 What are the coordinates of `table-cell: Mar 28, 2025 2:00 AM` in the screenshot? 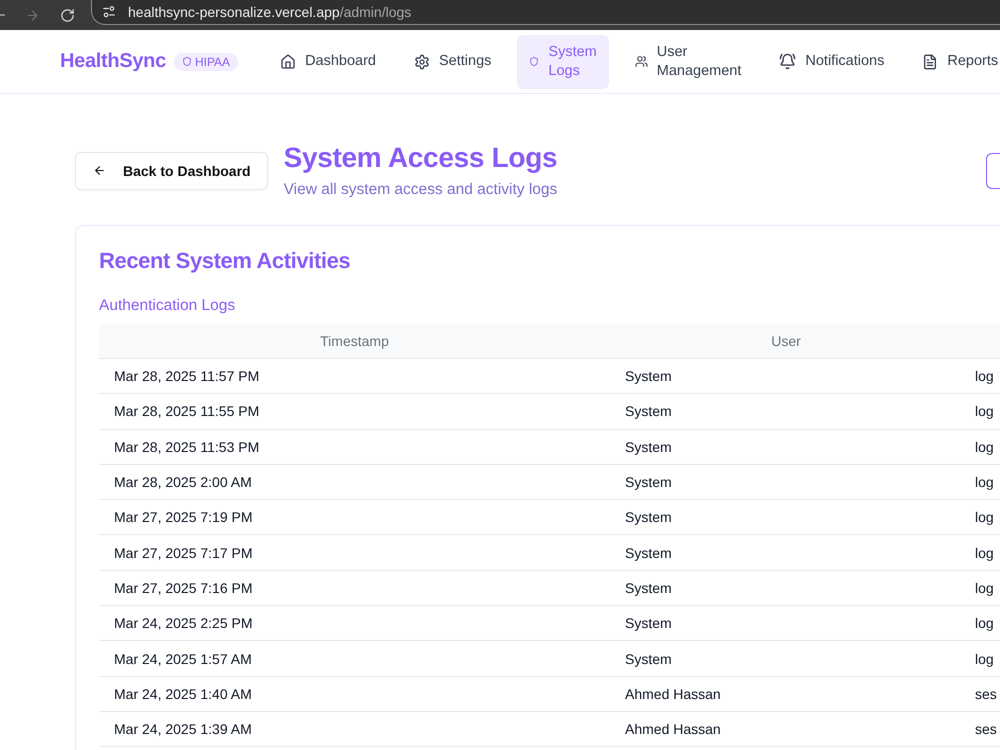 It's located at (183, 482).